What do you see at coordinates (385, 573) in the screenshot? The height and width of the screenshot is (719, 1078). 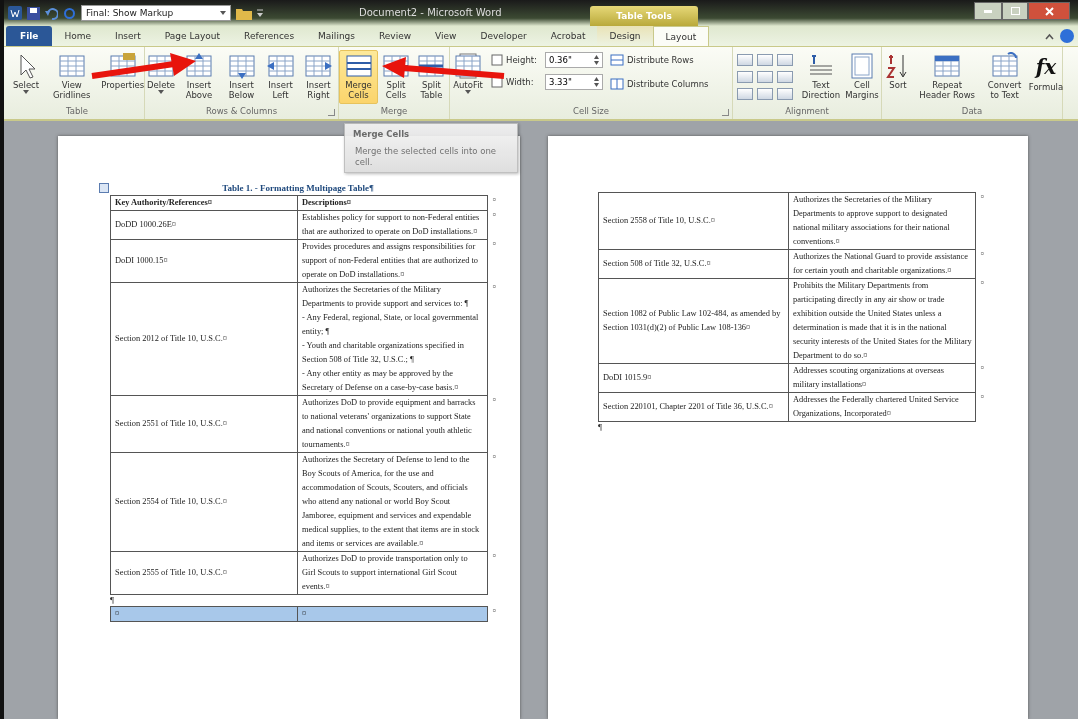 I see `table-cell-text: Authorizes DoD to provide transportation only to Girl Scouts to support international Girl Scout events.¤` at bounding box center [385, 573].